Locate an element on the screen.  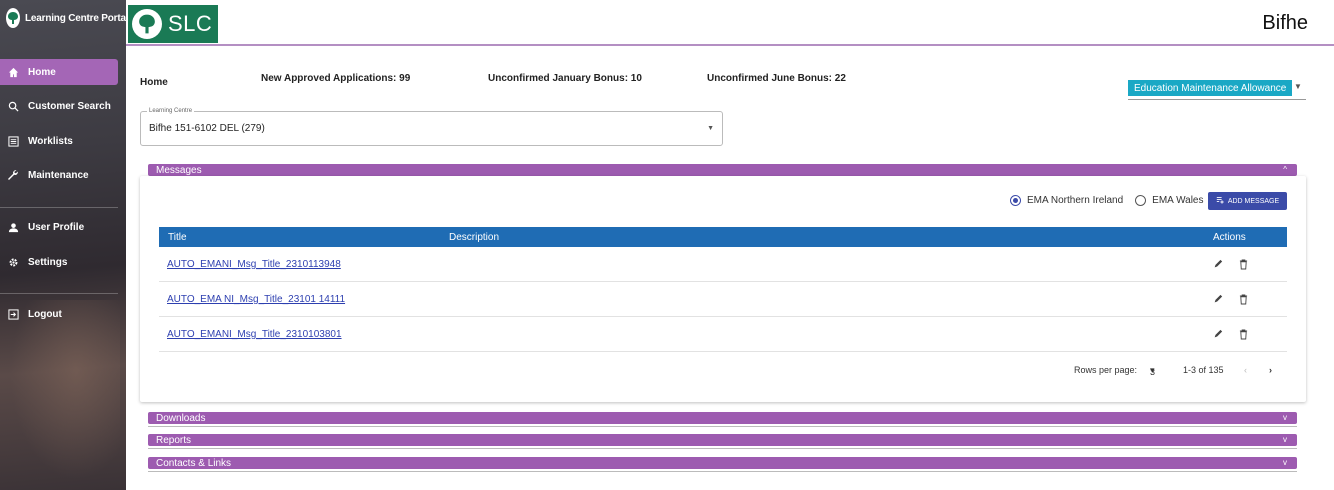
downloads-panel-title: Downloads is located at coordinates (181, 418).